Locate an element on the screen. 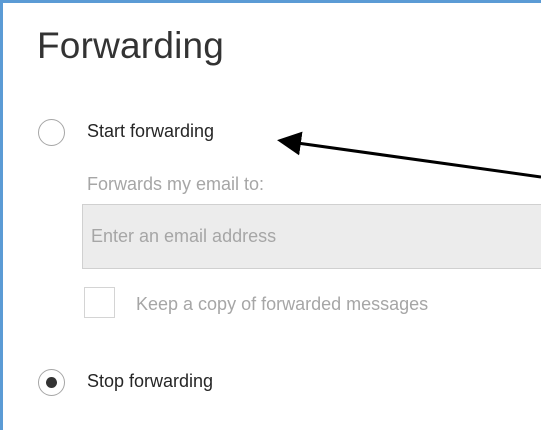  start-forwarding-label: Start forwarding is located at coordinates (150, 131).